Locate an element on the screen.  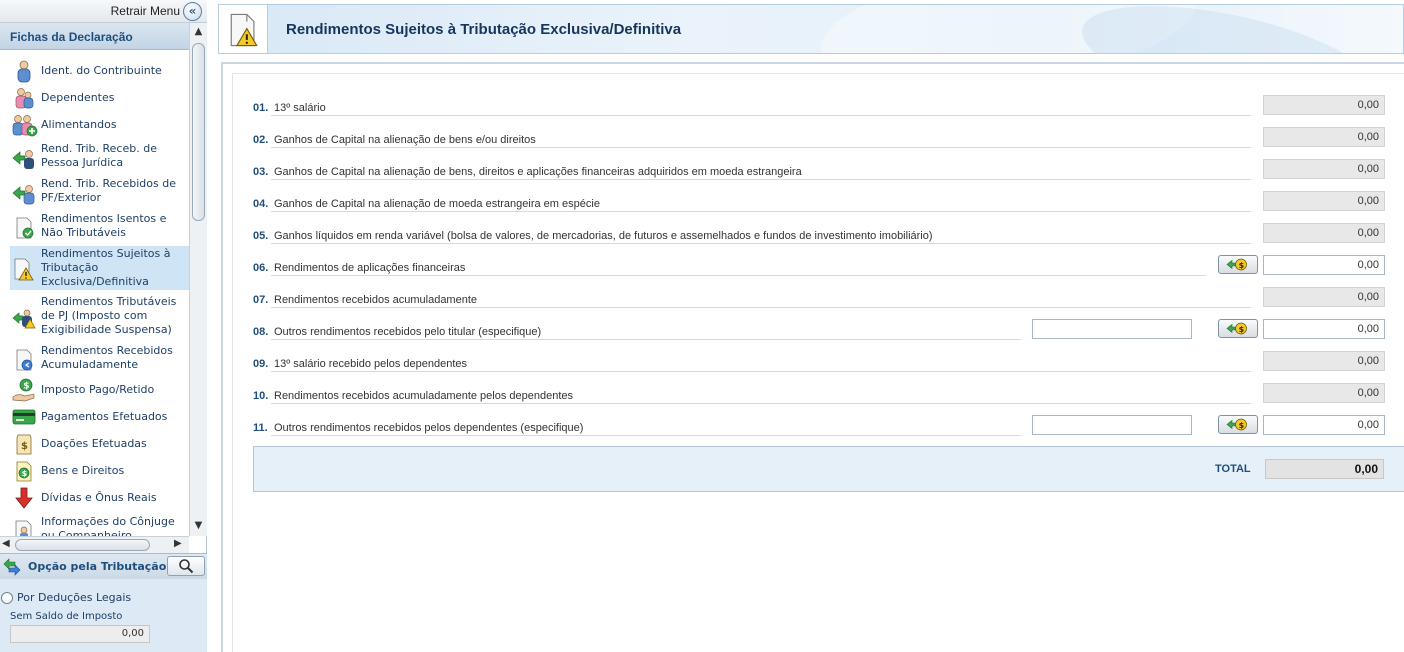
scroll-left-icon: ◀ is located at coordinates (8, 545).